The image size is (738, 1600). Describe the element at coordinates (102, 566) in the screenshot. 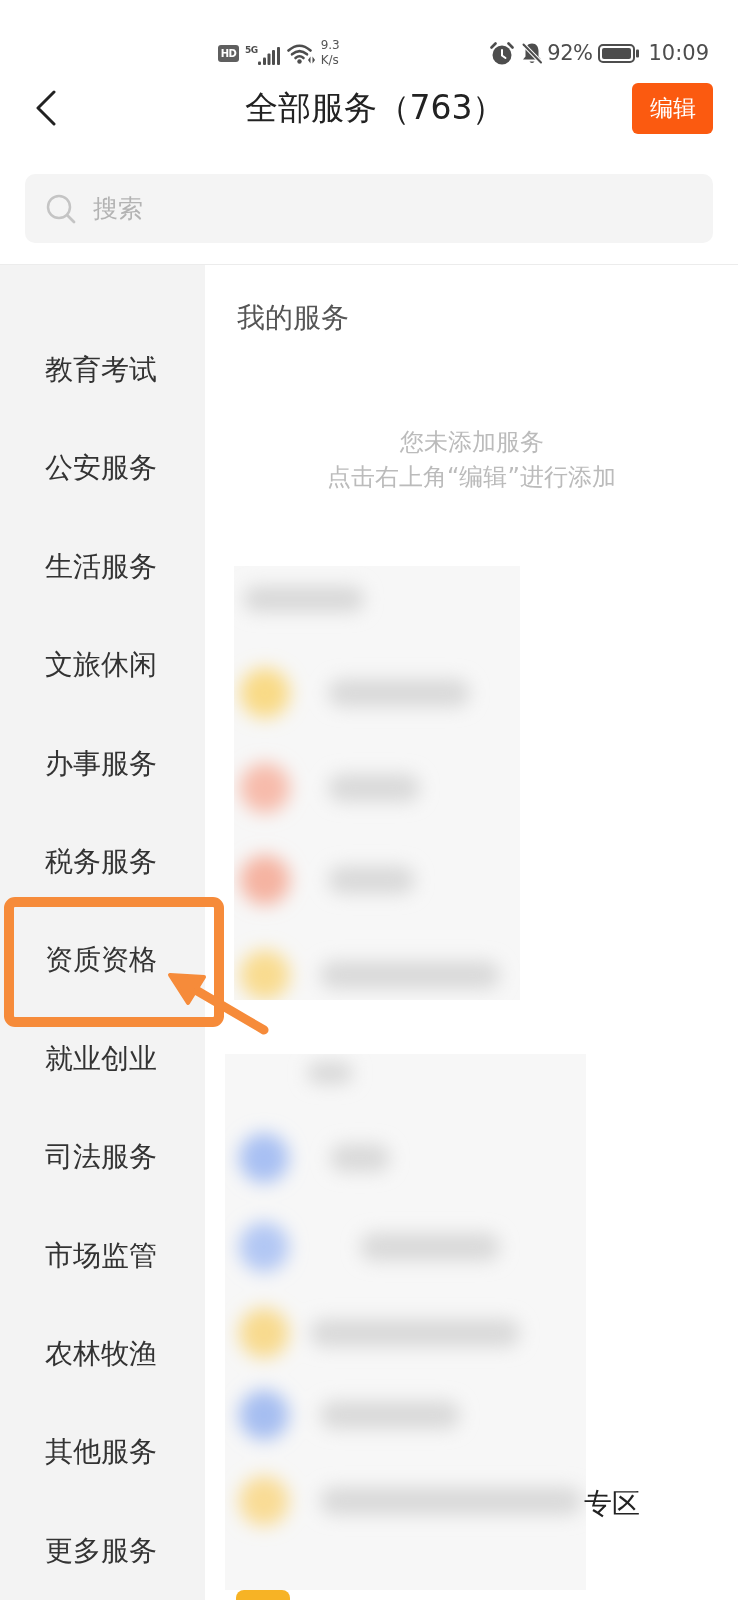

I see `sidebar-item: 生活服务` at that location.